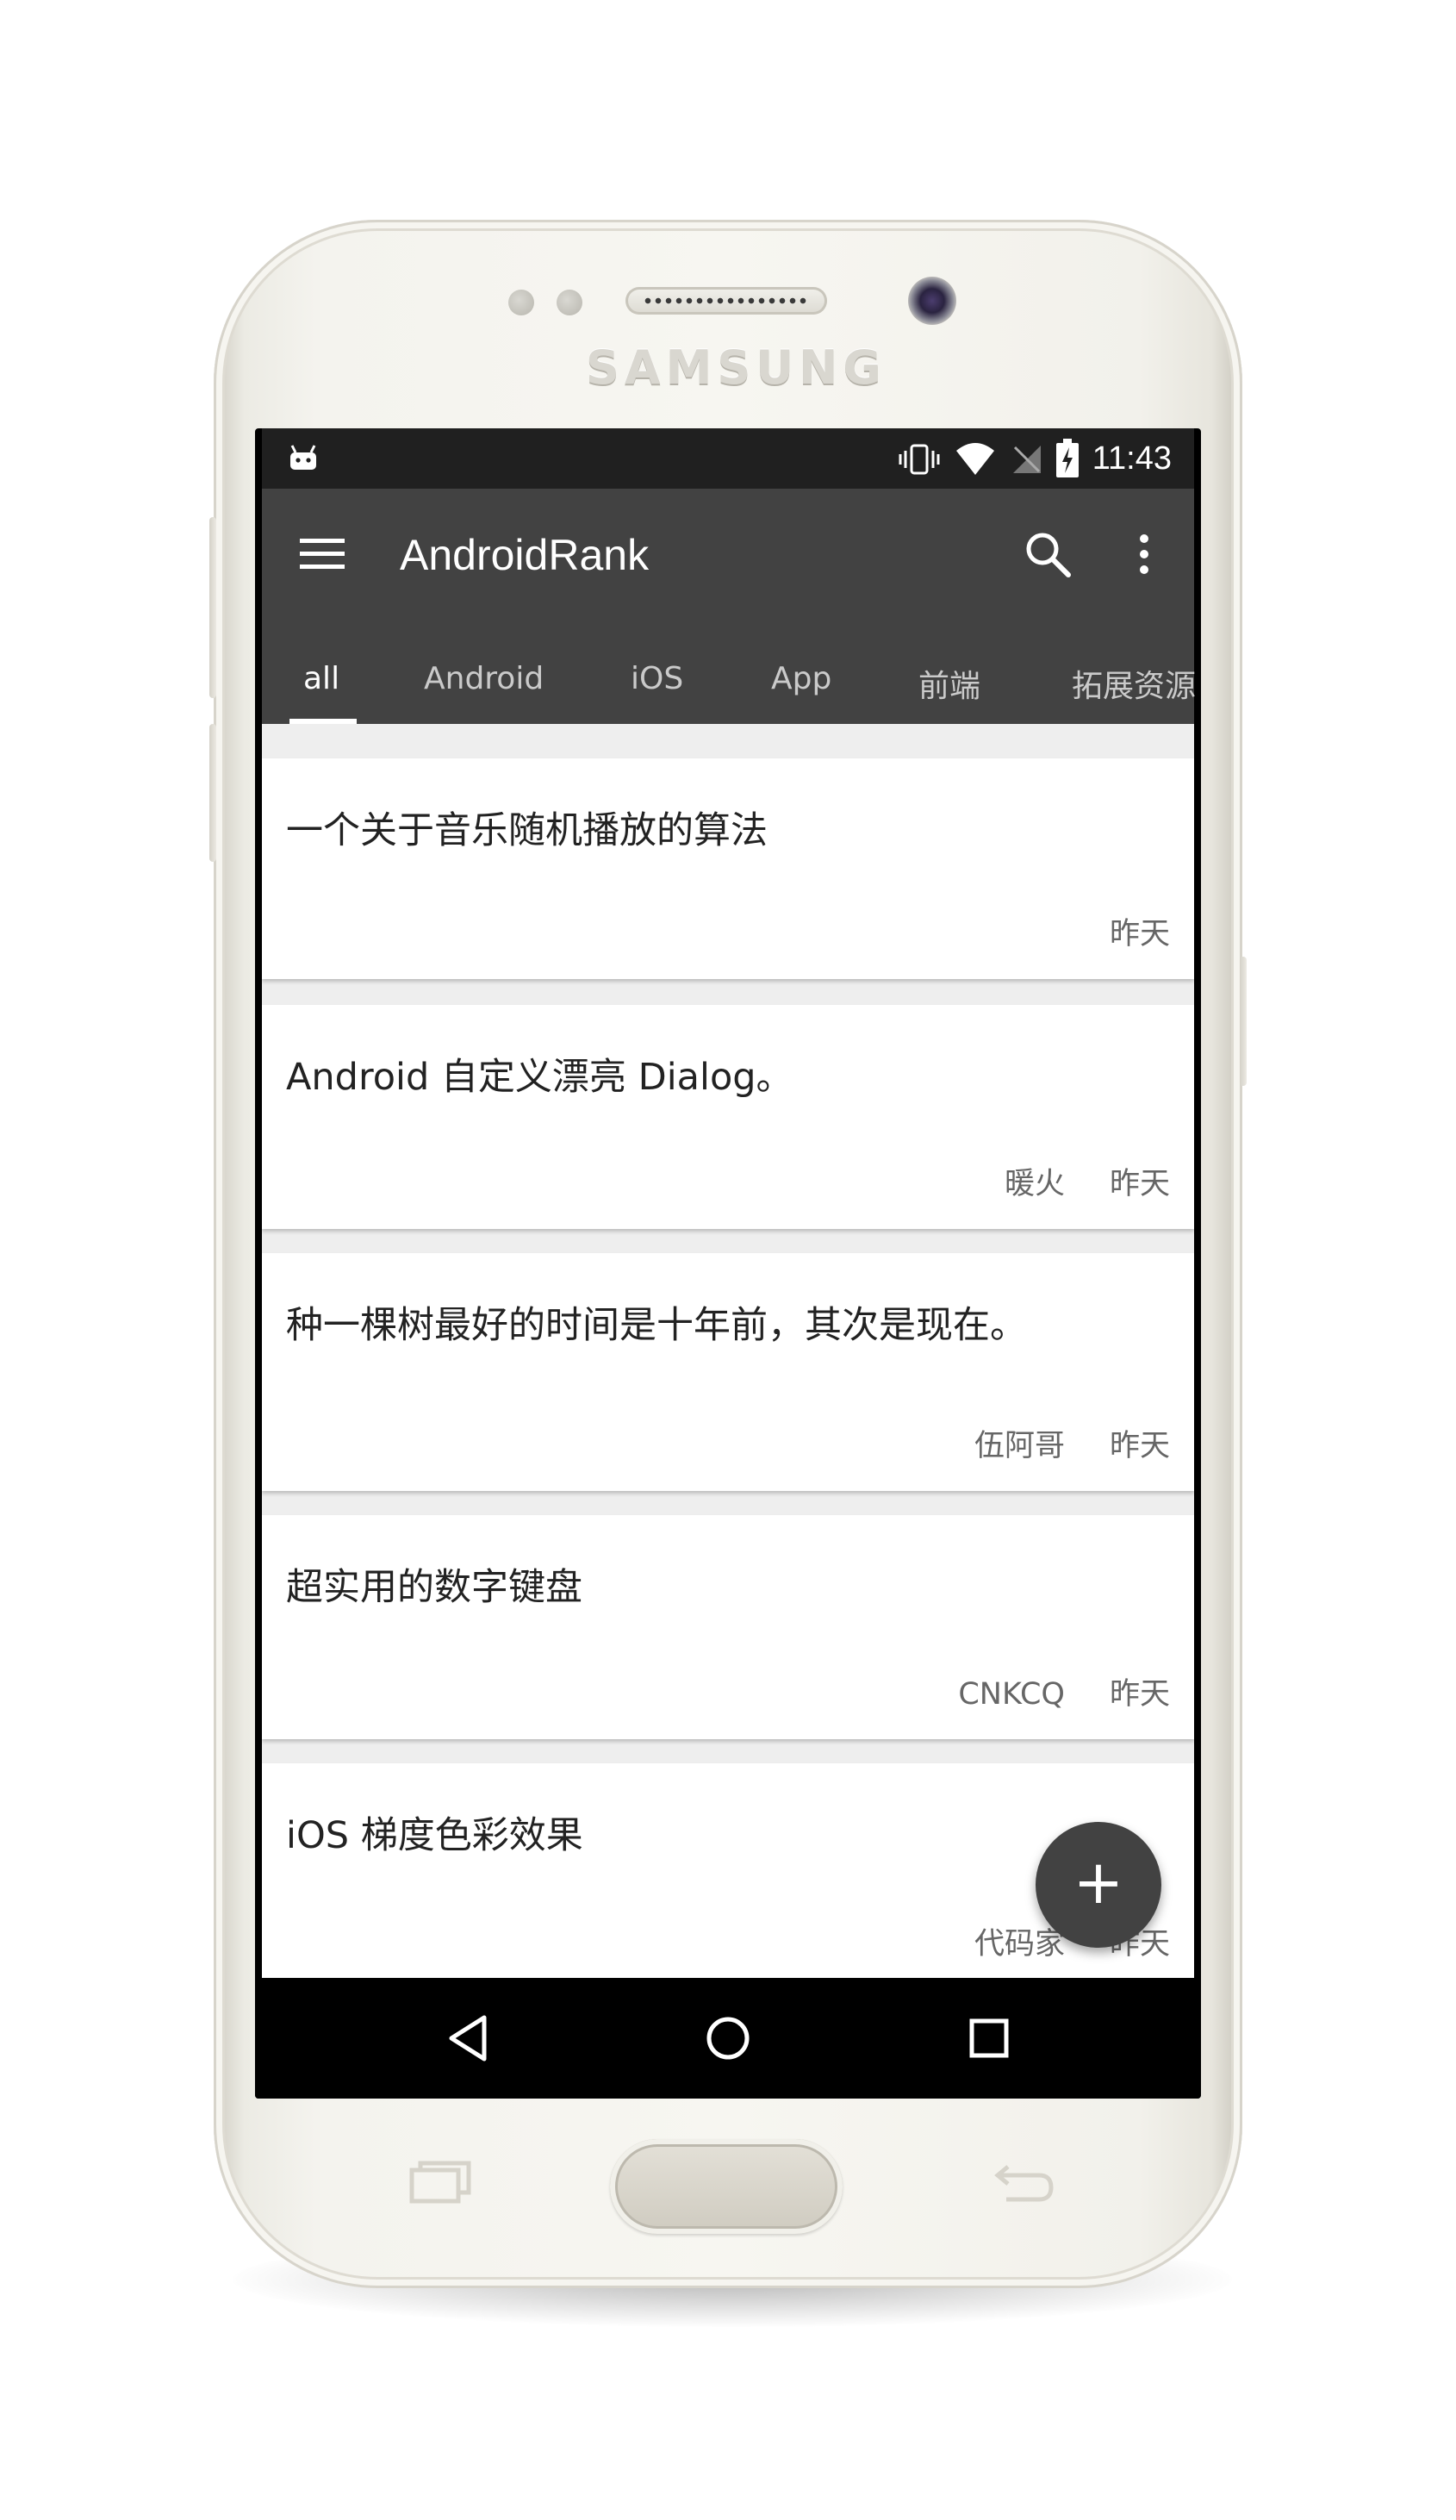 The height and width of the screenshot is (2520, 1456). What do you see at coordinates (1011, 1695) in the screenshot?
I see `article-author: CNKCQ` at bounding box center [1011, 1695].